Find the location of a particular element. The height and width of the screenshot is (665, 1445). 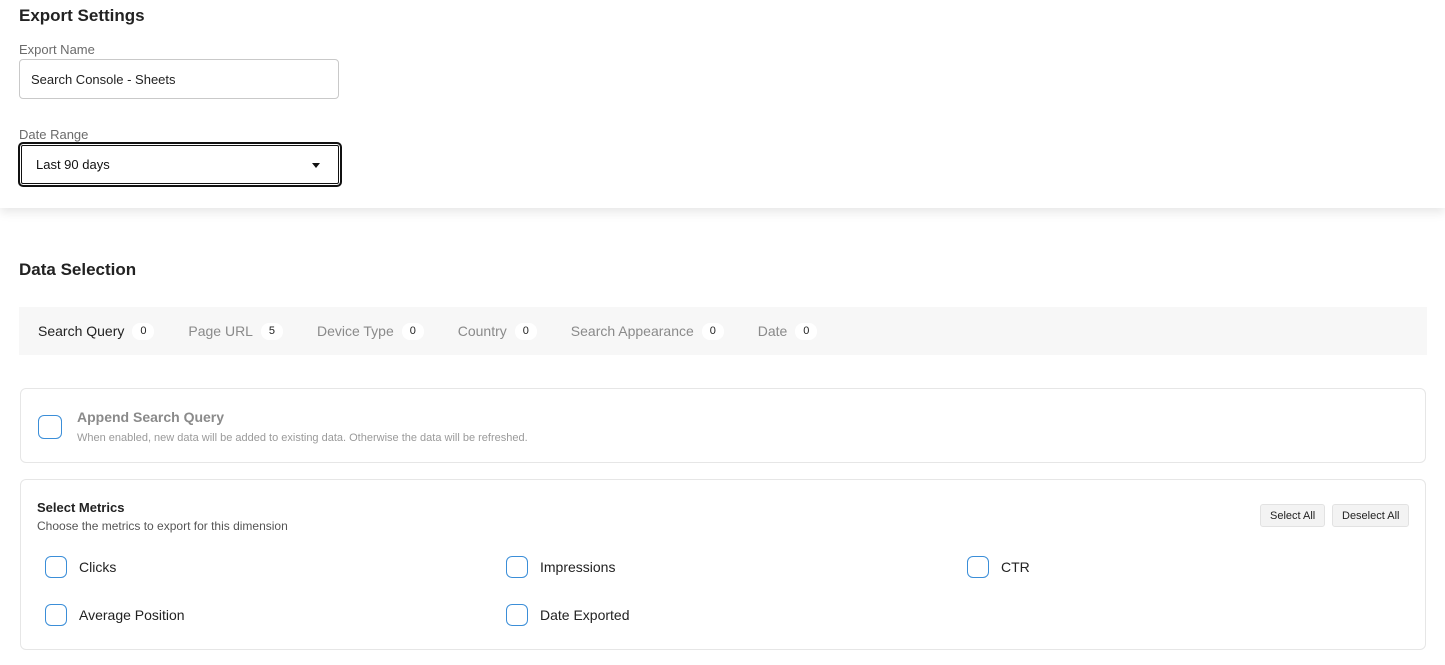

tab-device-type: Device Type 0 is located at coordinates (370, 331).